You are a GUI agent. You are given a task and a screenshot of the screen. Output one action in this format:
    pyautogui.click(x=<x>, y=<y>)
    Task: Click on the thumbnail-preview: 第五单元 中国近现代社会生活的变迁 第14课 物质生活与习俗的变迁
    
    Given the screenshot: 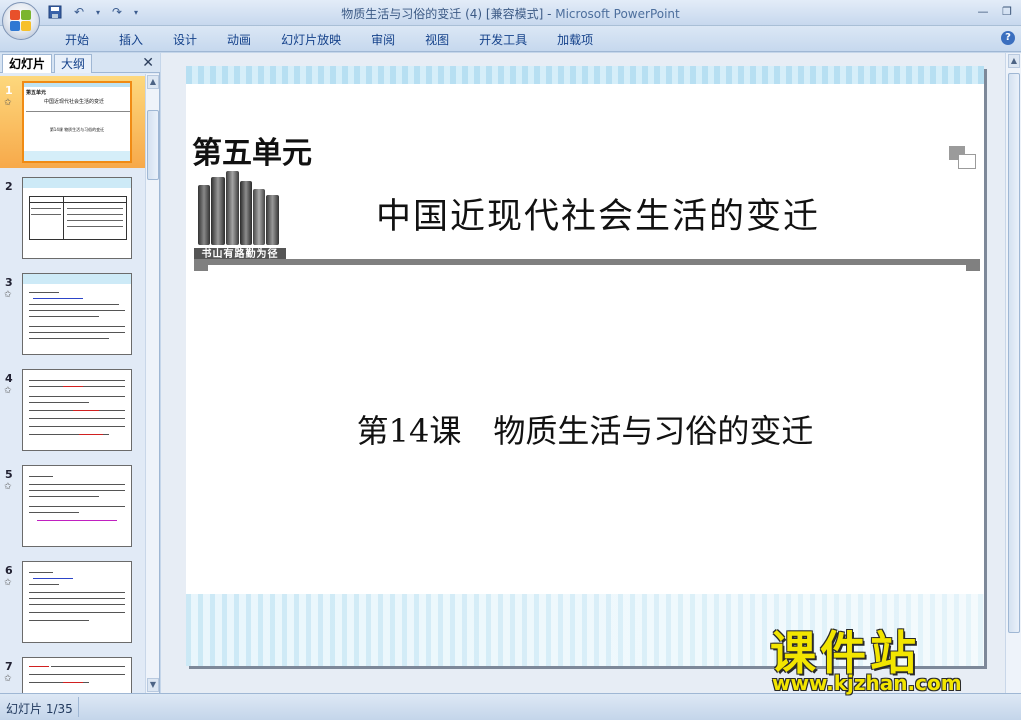 What is the action you would take?
    pyautogui.click(x=77, y=122)
    